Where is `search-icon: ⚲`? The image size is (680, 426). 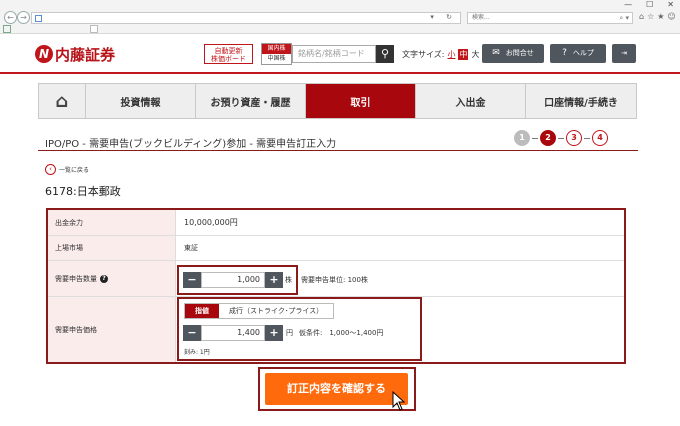 search-icon: ⚲ is located at coordinates (385, 54).